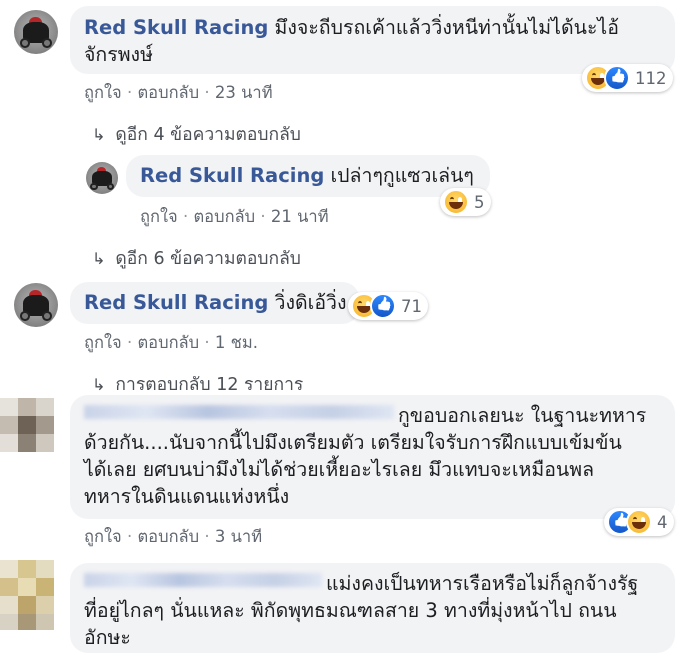 Image resolution: width=700 pixels, height=661 pixels. Describe the element at coordinates (208, 135) in the screenshot. I see `view-more-replies-label: ดูอีก 4 ข้อความตอบกลับ` at that location.